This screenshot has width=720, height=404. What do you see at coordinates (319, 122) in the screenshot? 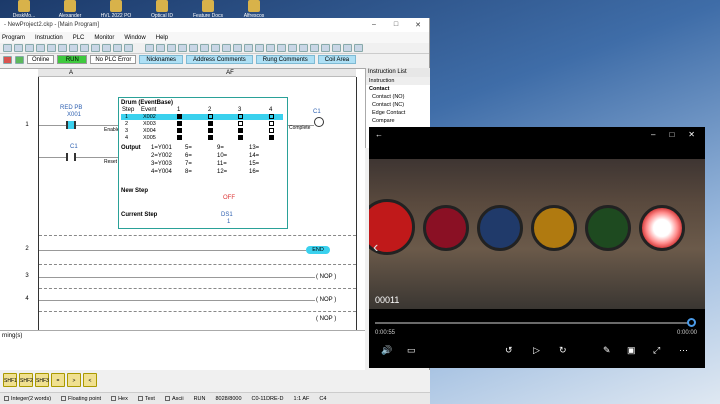
I see `coil-c1` at bounding box center [319, 122].